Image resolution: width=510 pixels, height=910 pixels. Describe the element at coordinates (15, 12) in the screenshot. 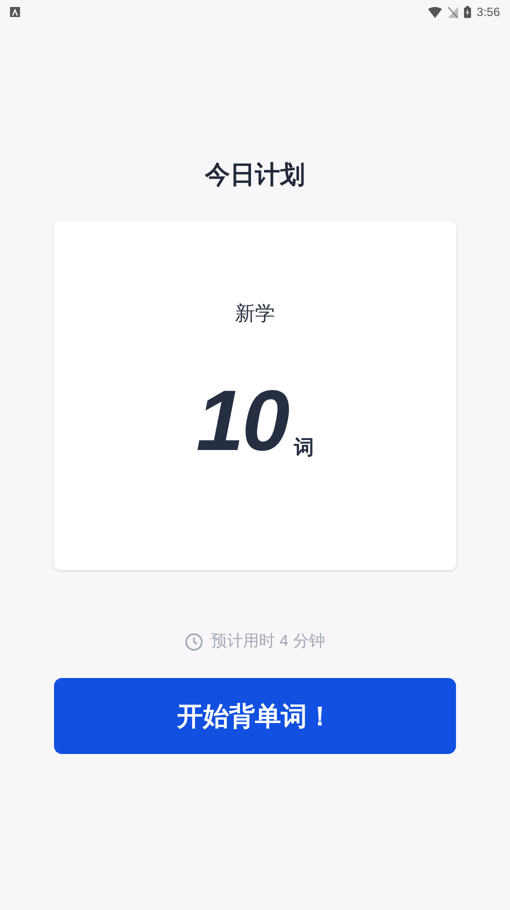

I see `notification-icon` at that location.